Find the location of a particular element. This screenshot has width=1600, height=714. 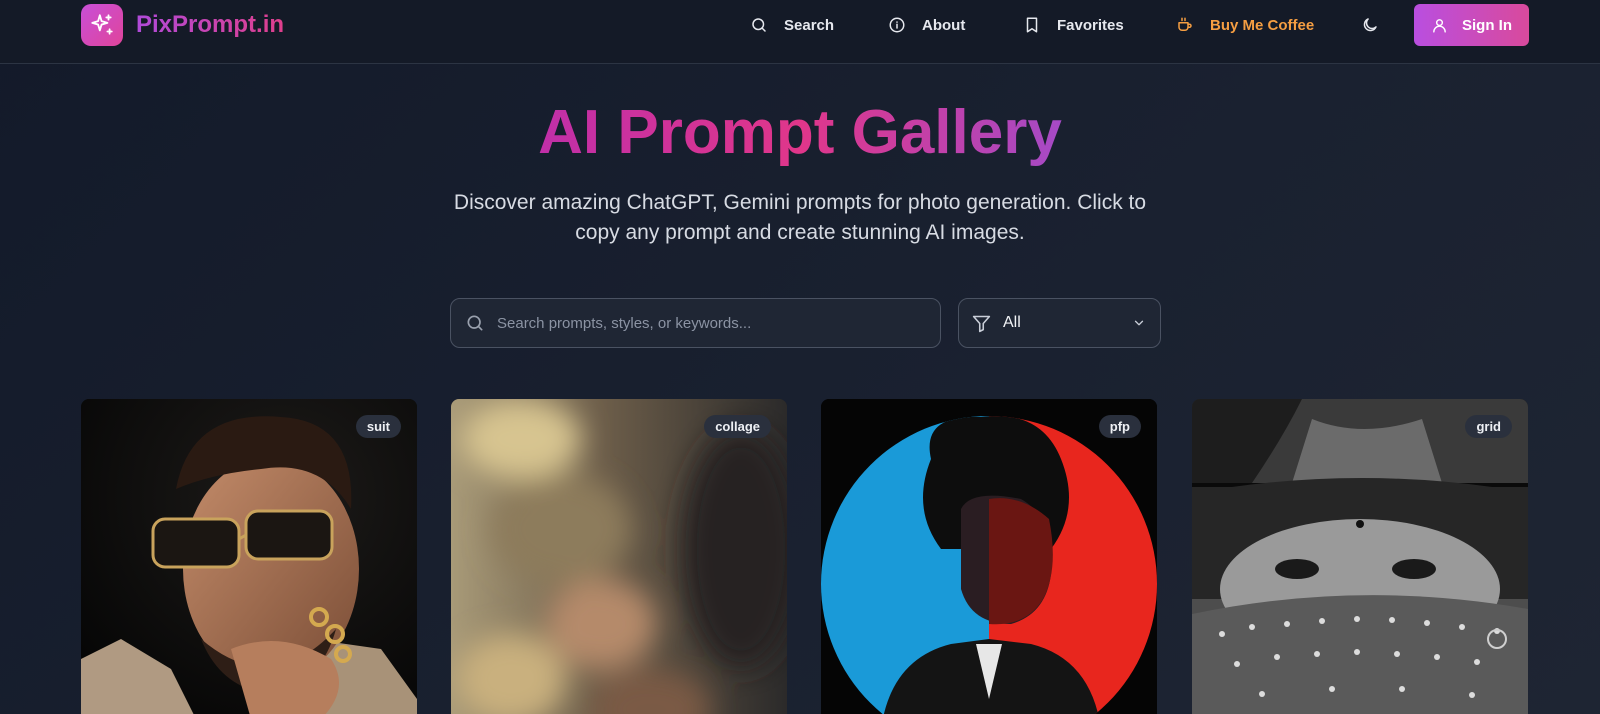

category-badge: suit is located at coordinates (378, 426).